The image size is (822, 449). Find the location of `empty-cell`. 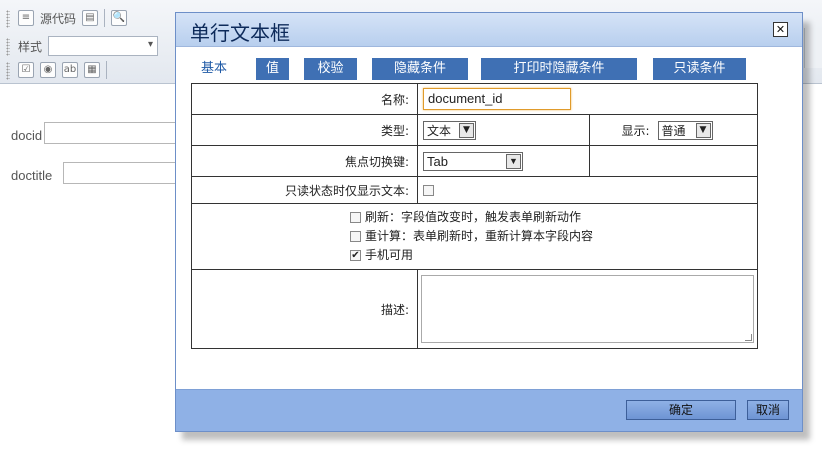

empty-cell is located at coordinates (673, 161).